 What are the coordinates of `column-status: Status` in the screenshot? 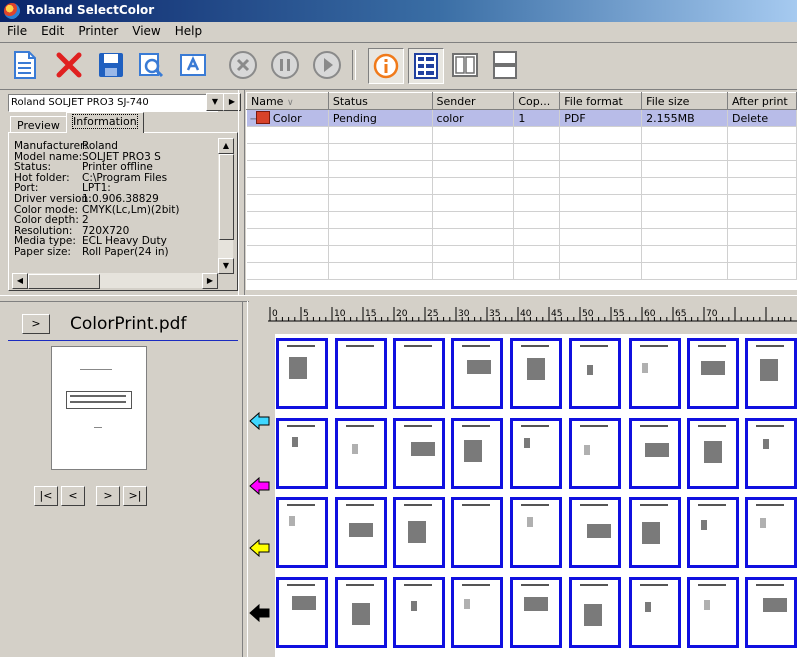 It's located at (380, 101).